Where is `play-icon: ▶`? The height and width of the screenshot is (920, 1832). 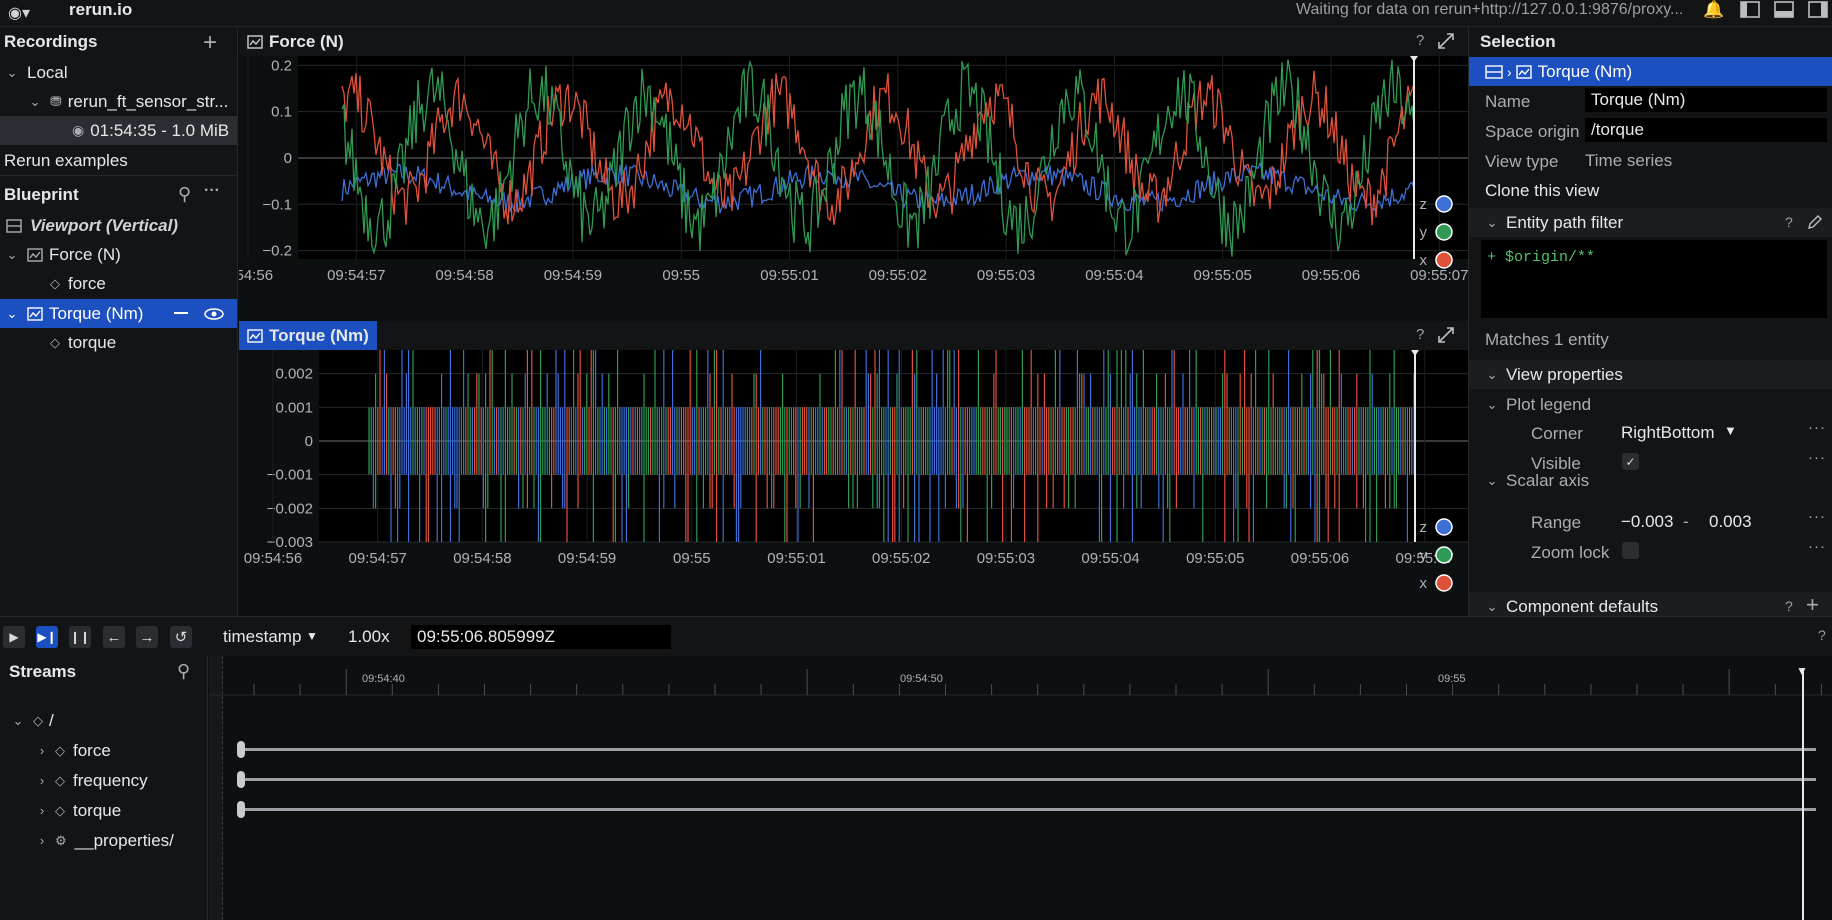 play-icon: ▶ is located at coordinates (14, 637).